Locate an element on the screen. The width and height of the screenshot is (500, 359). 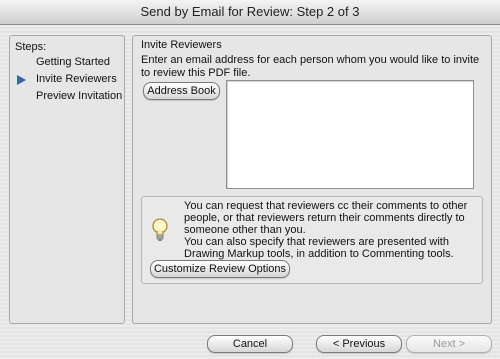
steps-title: Steps: is located at coordinates (31, 47).